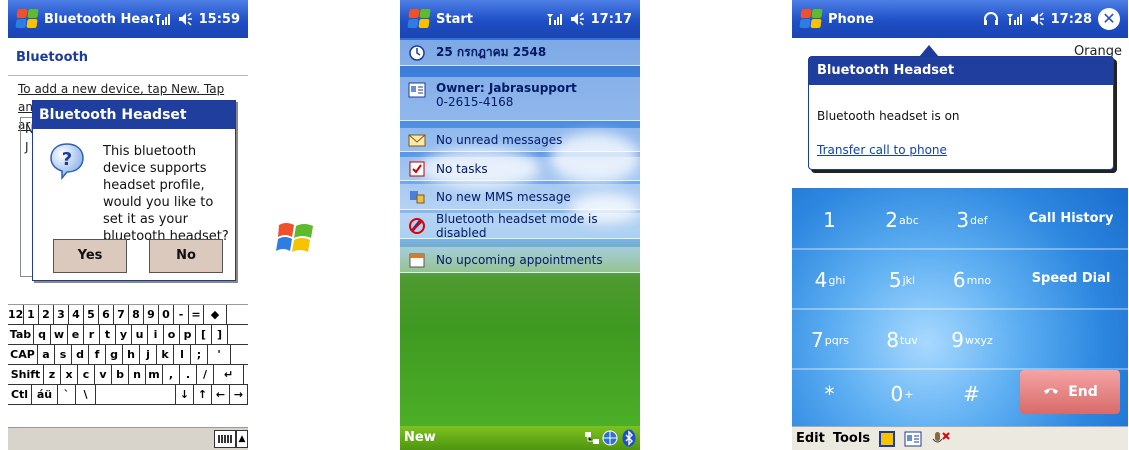  Describe the element at coordinates (520, 226) in the screenshot. I see `bluetooth-mode-row: Bluetooth headset mode is disabled` at that location.